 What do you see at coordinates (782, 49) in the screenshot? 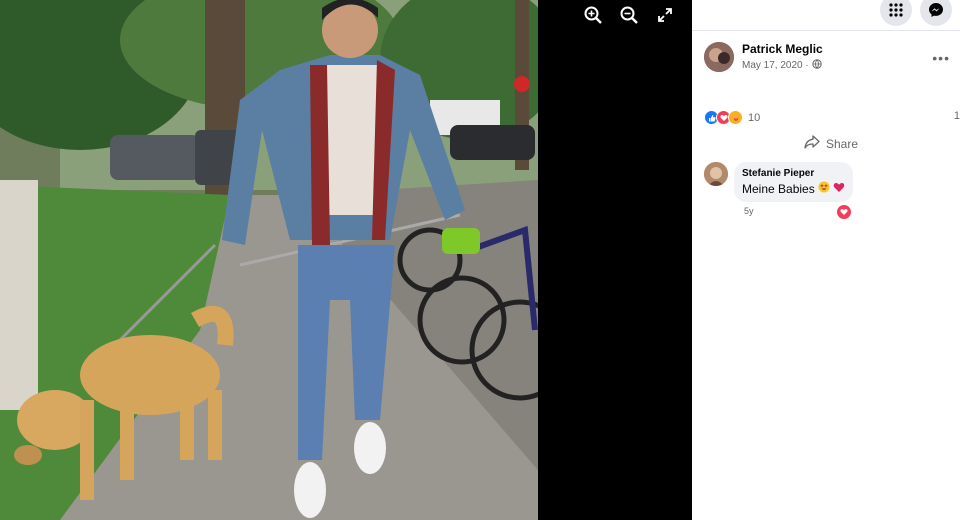
I see `author-name: Patrick Meglic` at bounding box center [782, 49].